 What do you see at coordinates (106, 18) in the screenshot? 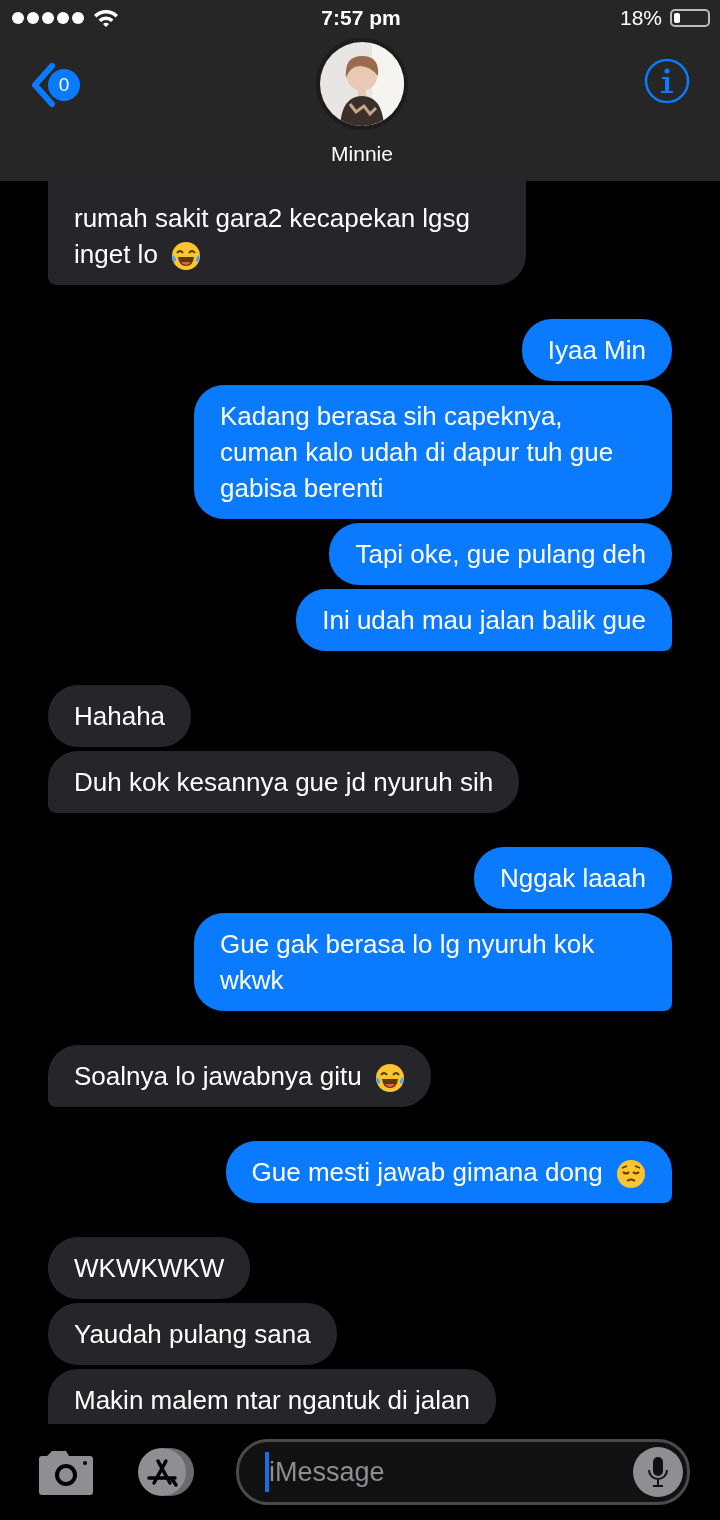
I see `wifi-icon` at bounding box center [106, 18].